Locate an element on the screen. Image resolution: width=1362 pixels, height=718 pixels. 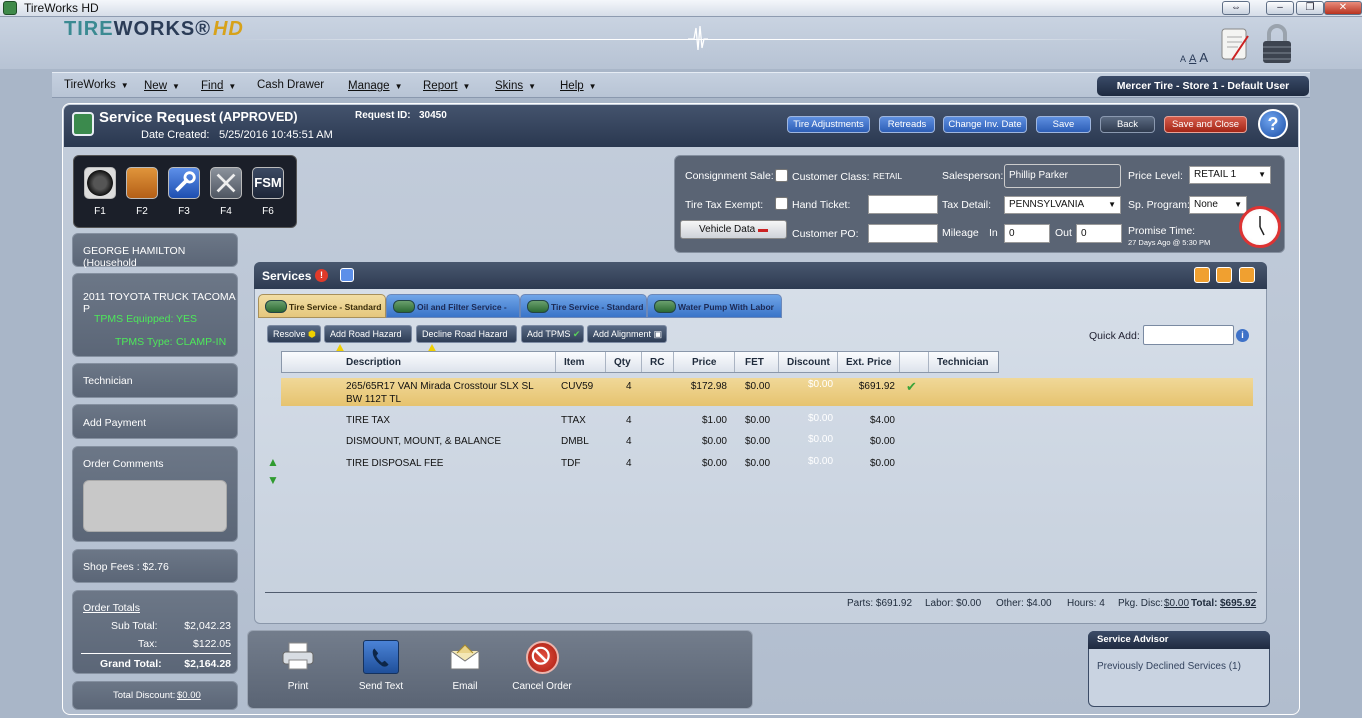
lock-icon is located at coordinates (1277, 44).